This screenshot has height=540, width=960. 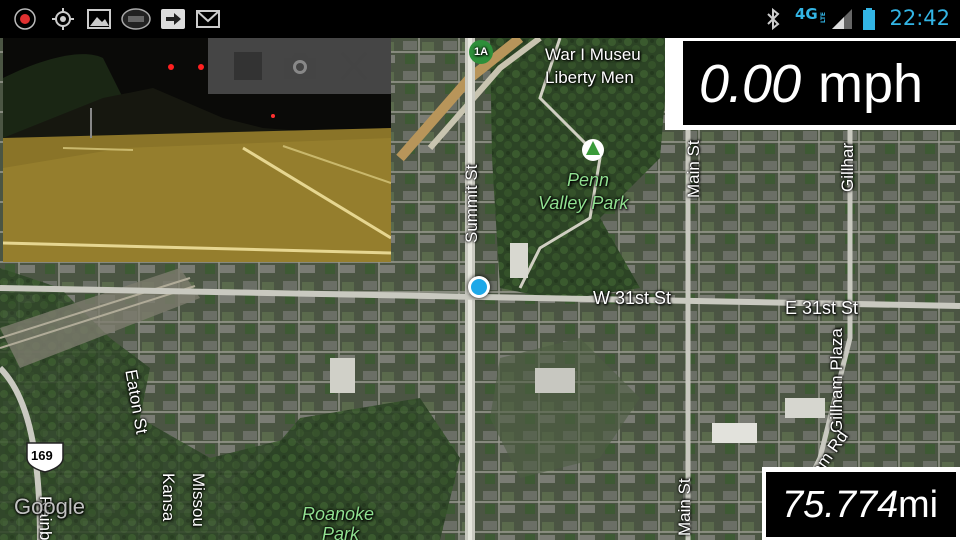 What do you see at coordinates (869, 19) in the screenshot?
I see `battery-icon` at bounding box center [869, 19].